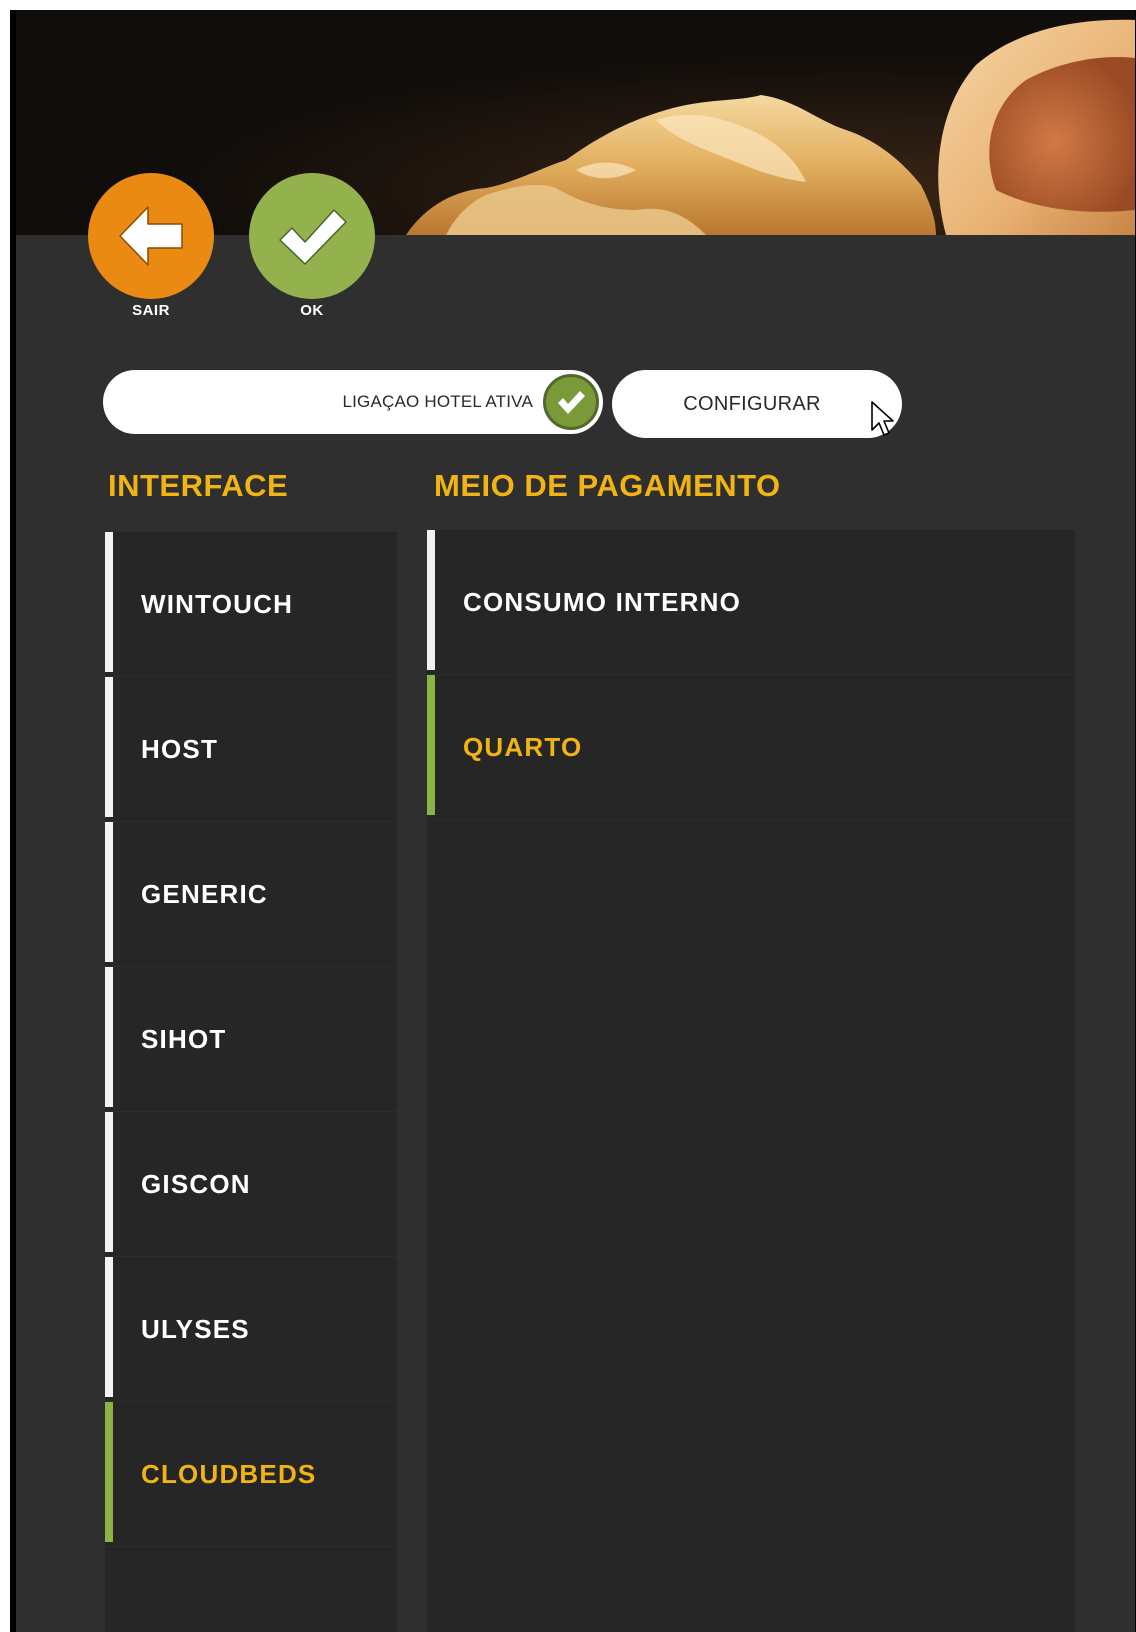 The width and height of the screenshot is (1136, 1632). What do you see at coordinates (751, 747) in the screenshot?
I see `payment-item-quarto: QUARTO` at bounding box center [751, 747].